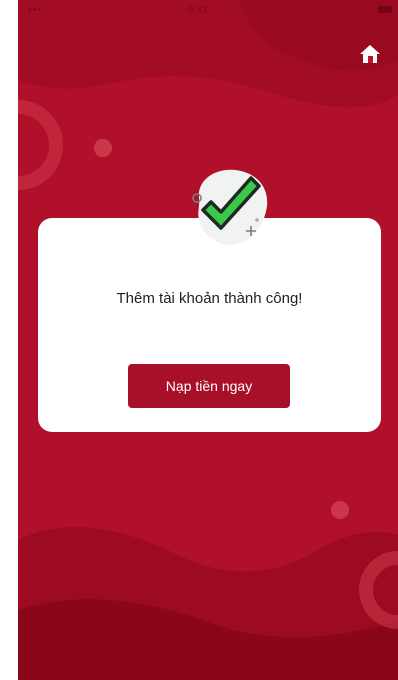  I want to click on signal-indicator: •••, so click(35, 10).